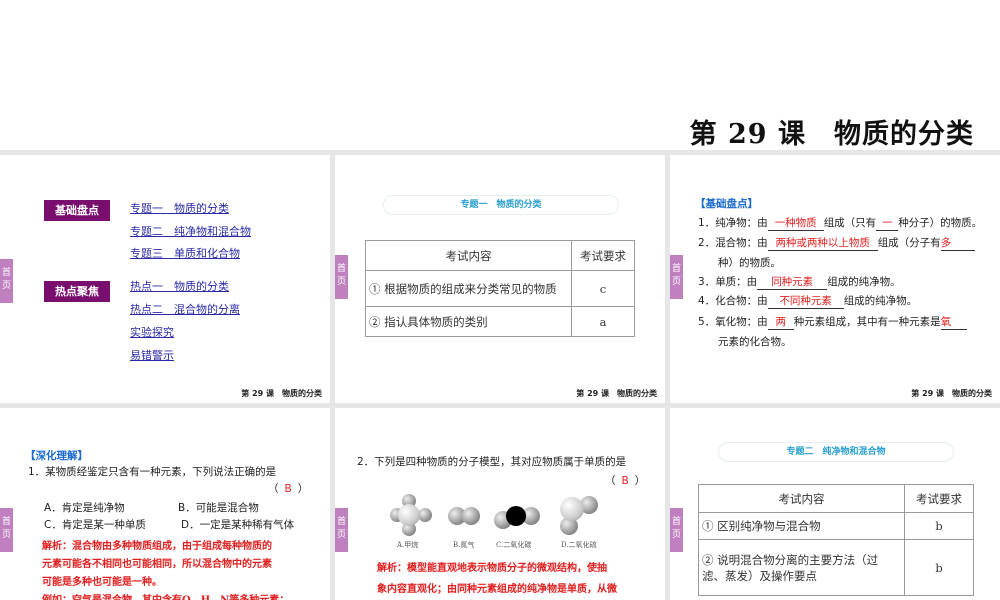  What do you see at coordinates (185, 309) in the screenshot?
I see `link-hotspot-2: 热点二 混合物的分离` at bounding box center [185, 309].